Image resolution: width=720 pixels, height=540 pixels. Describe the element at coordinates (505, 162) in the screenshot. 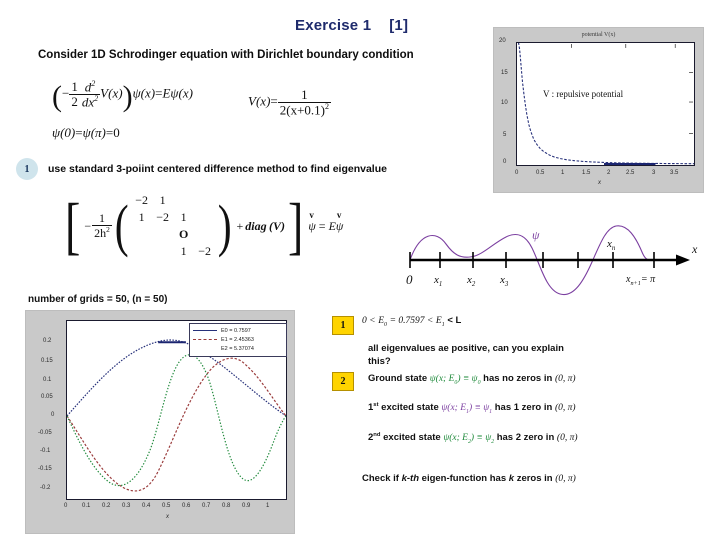

I see `potential-ytick: 0` at that location.